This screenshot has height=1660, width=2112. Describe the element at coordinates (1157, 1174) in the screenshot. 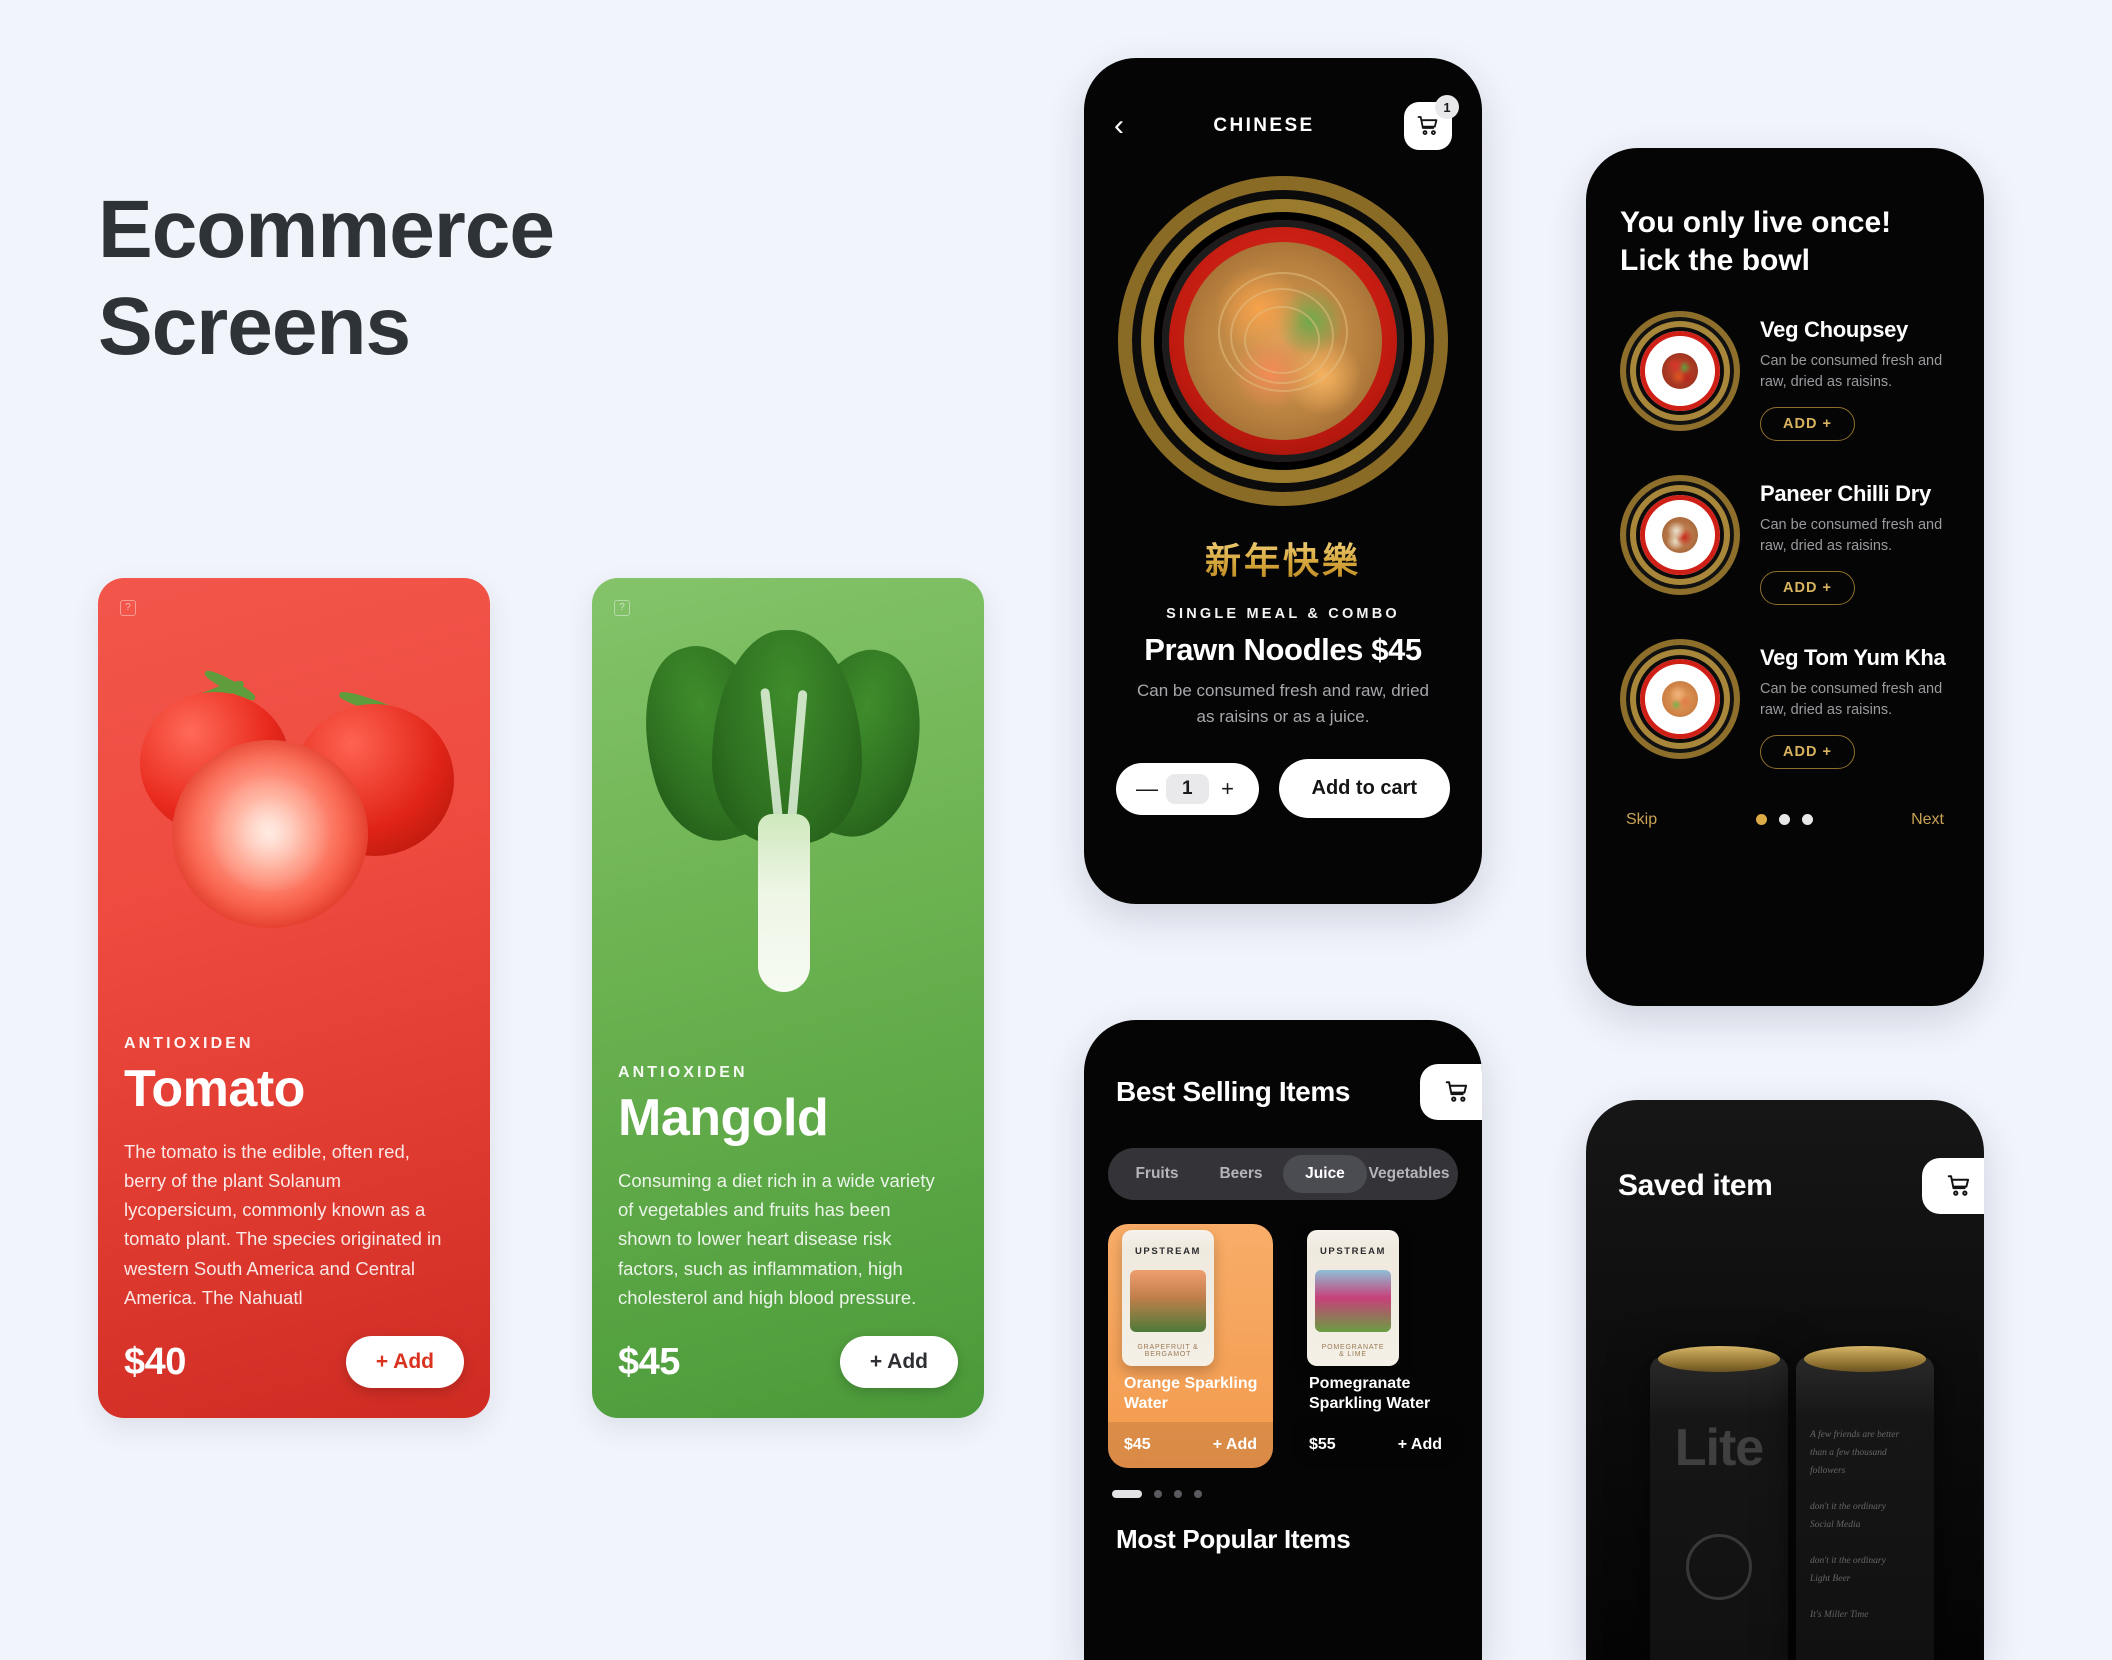

I see `tab-fruits: Fruits` at that location.